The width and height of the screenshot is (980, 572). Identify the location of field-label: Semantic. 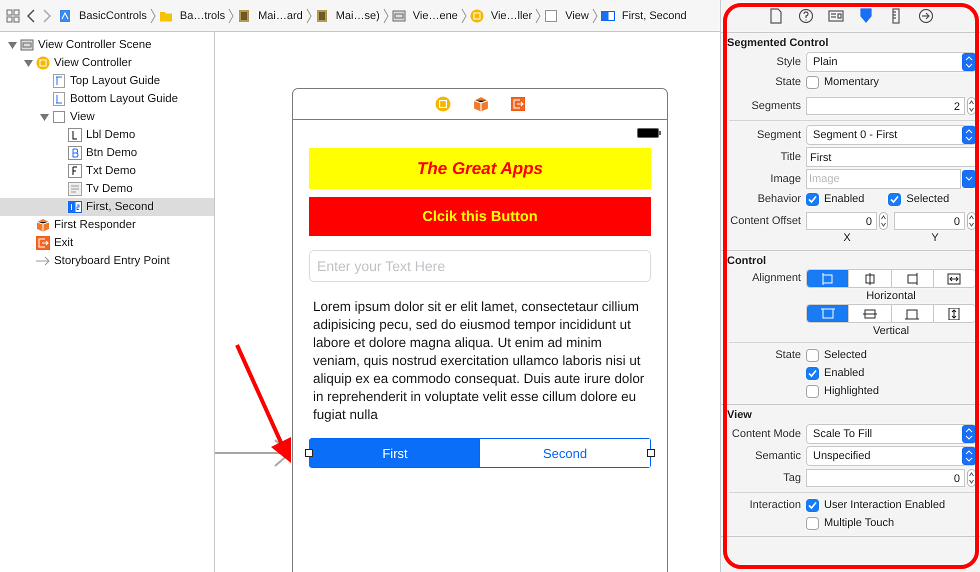
(777, 456).